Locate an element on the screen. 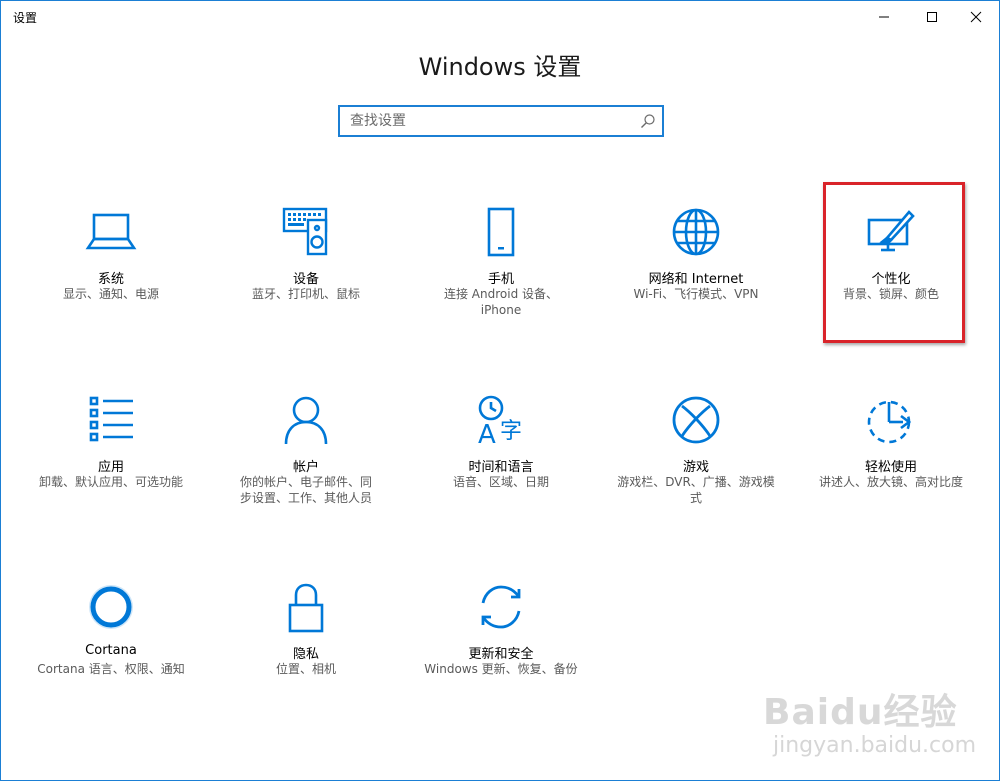 This screenshot has height=781, width=1000. tile-description: Wi-Fi、飞行模式、VPN is located at coordinates (696, 294).